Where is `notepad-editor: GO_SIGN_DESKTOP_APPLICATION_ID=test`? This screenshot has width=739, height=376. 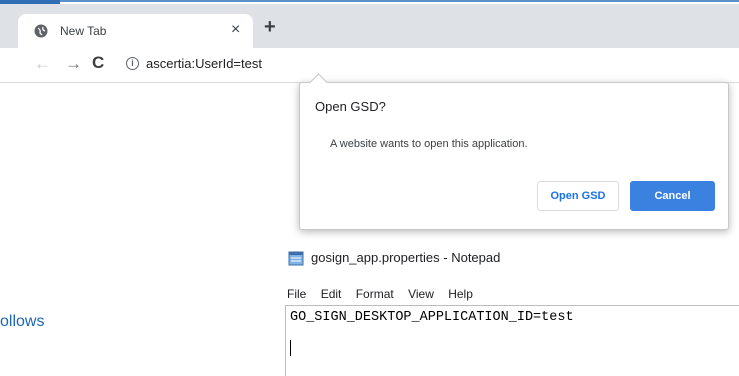
notepad-editor: GO_SIGN_DESKTOP_APPLICATION_ID=test is located at coordinates (512, 340).